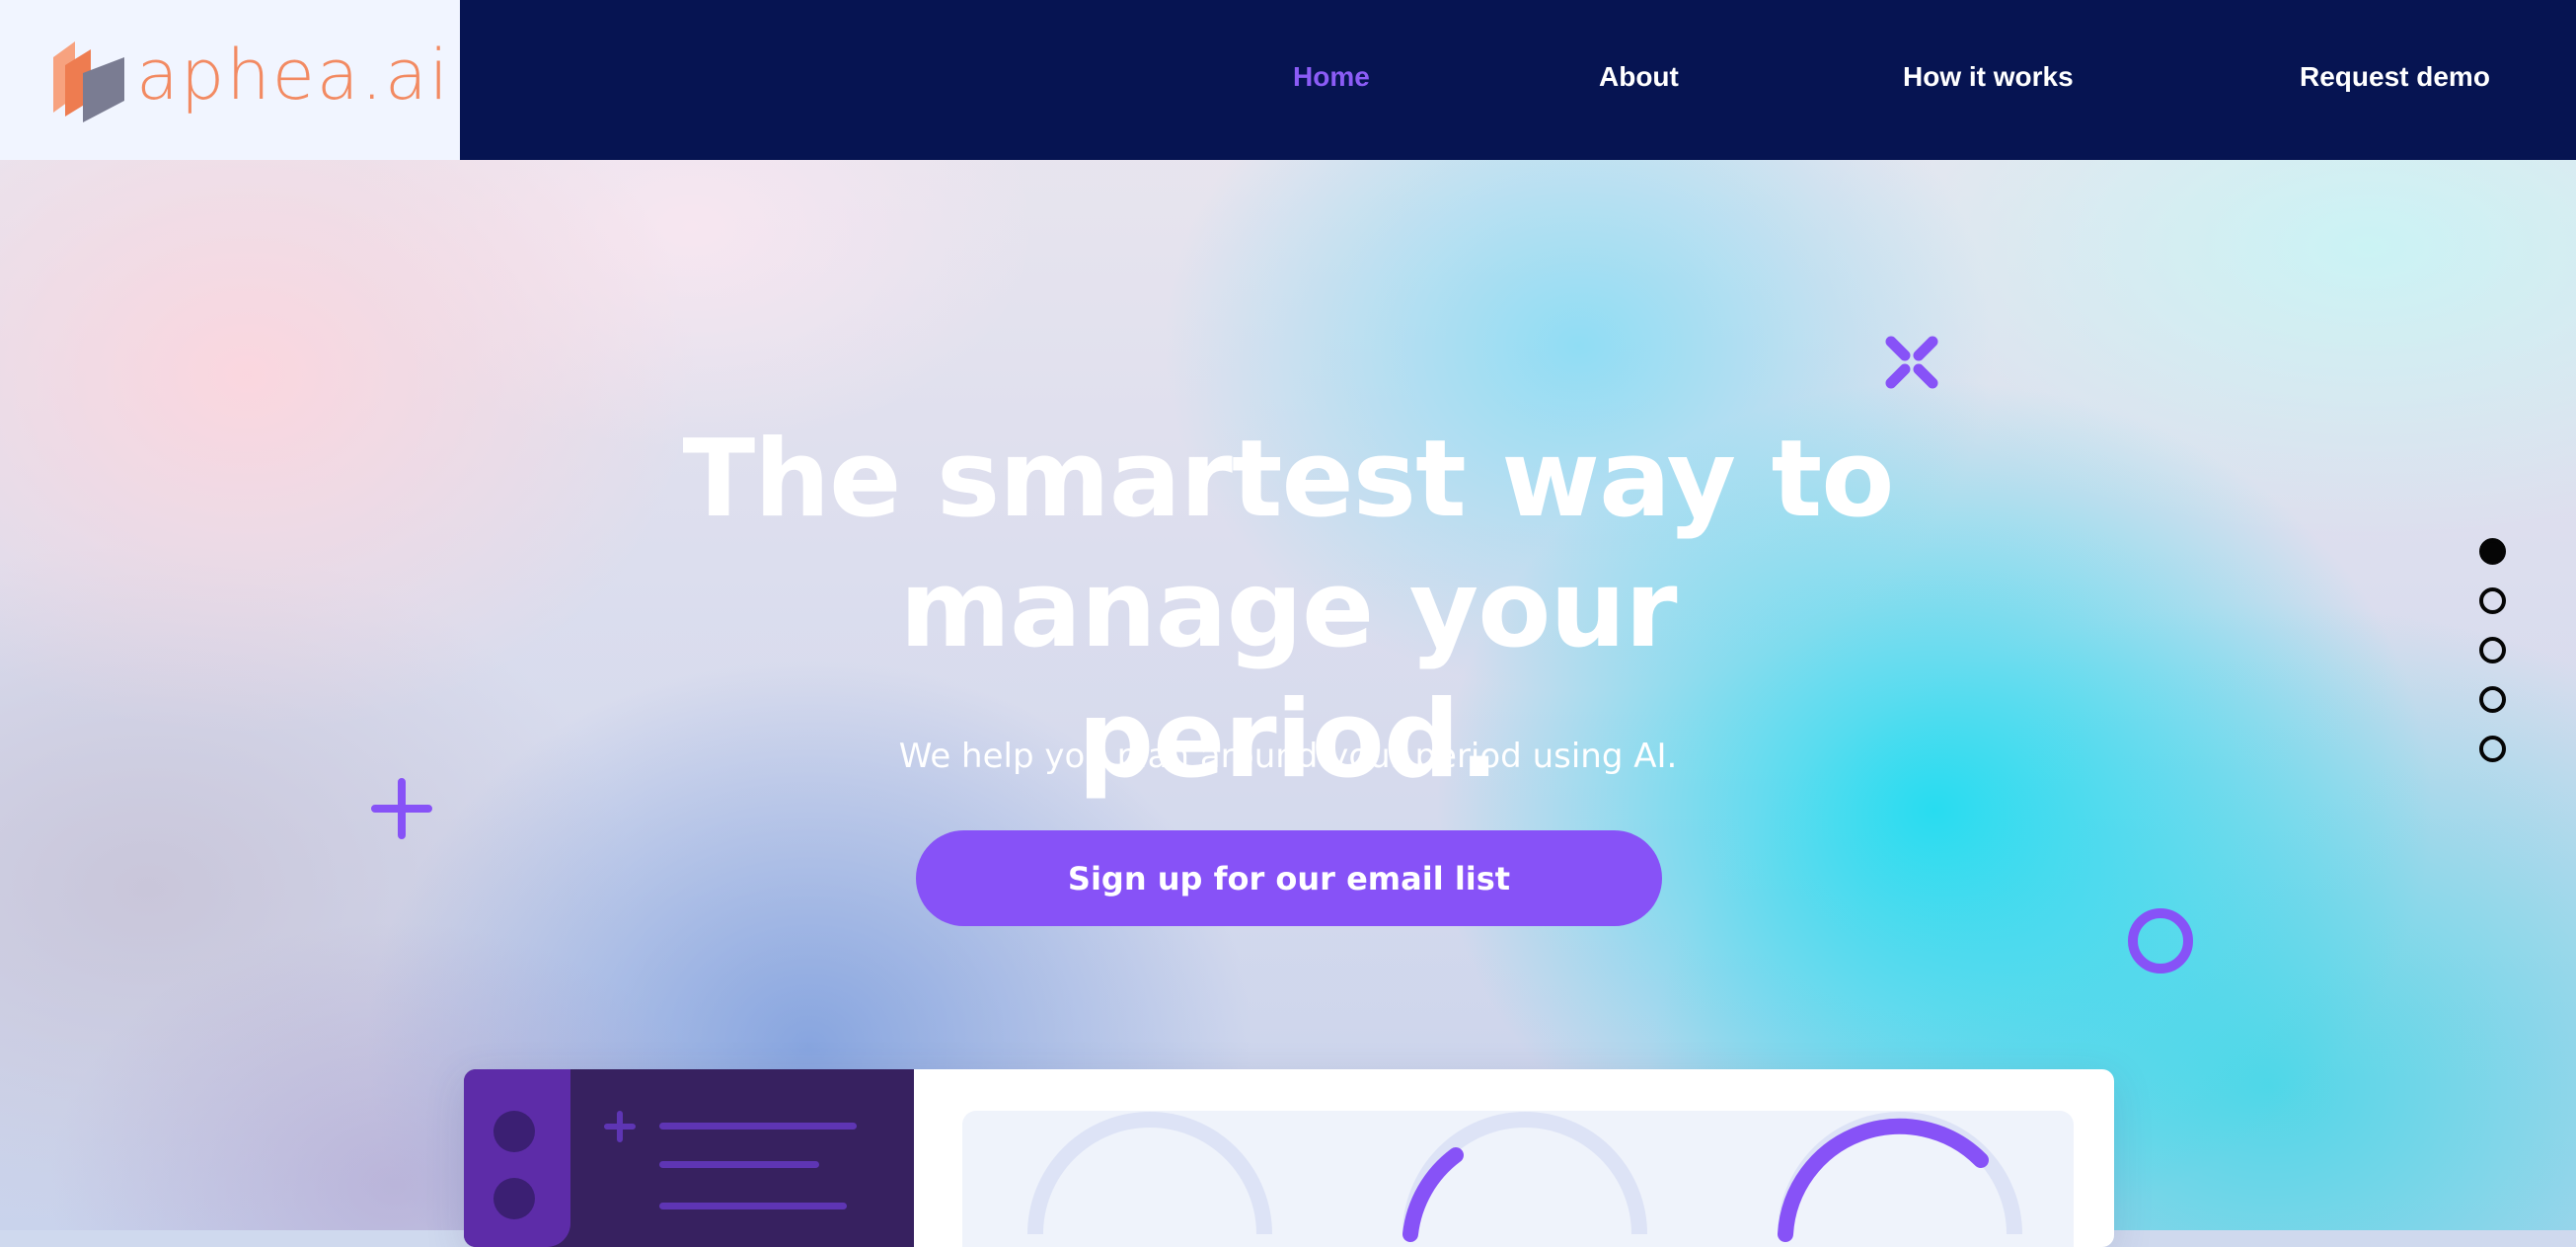  What do you see at coordinates (88, 82) in the screenshot?
I see `aphea-logo-icon` at bounding box center [88, 82].